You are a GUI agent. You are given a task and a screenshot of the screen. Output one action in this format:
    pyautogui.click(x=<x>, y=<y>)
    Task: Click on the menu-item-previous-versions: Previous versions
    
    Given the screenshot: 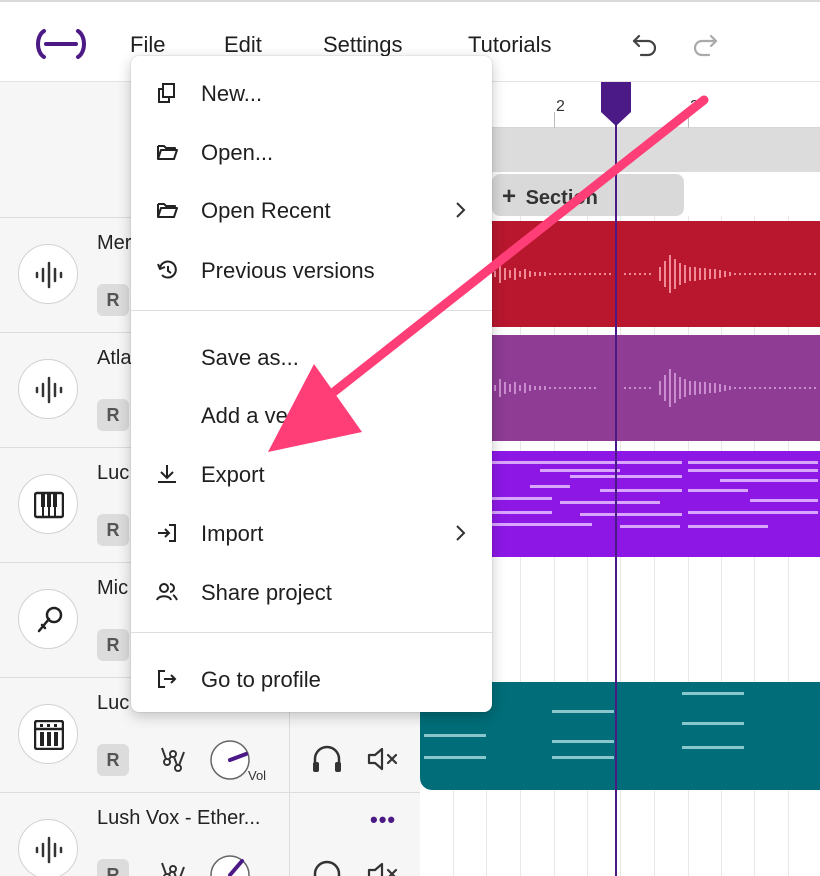 What is the action you would take?
    pyautogui.click(x=311, y=270)
    